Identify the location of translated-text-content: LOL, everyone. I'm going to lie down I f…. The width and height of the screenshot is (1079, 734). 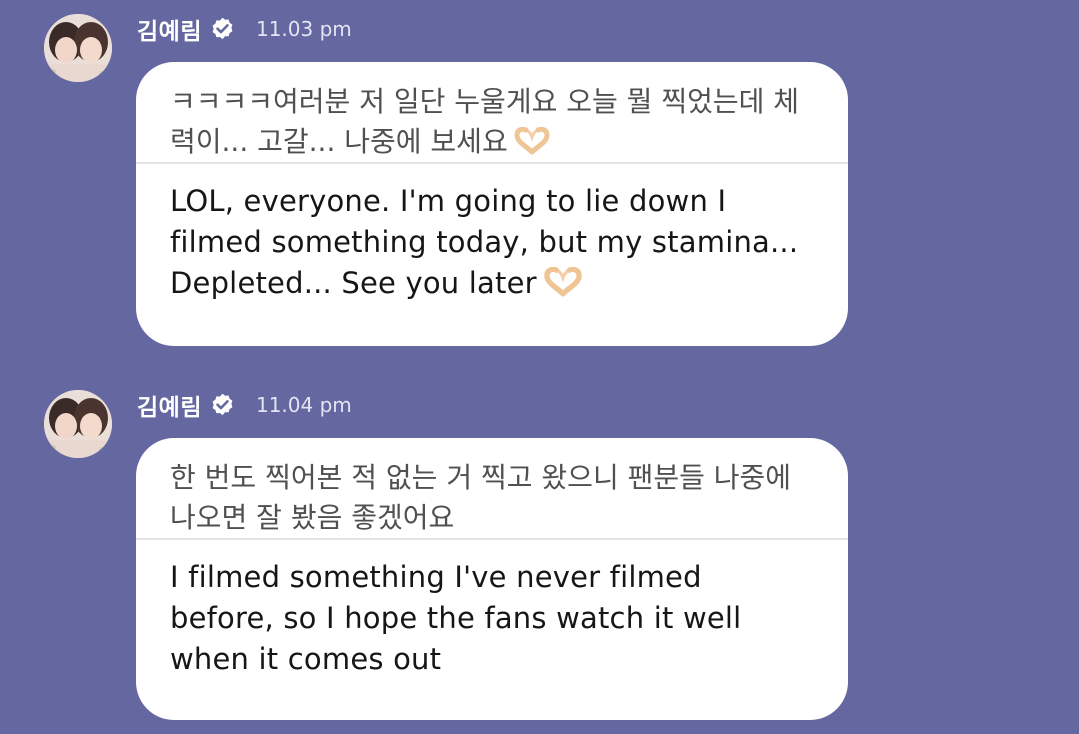
(484, 242).